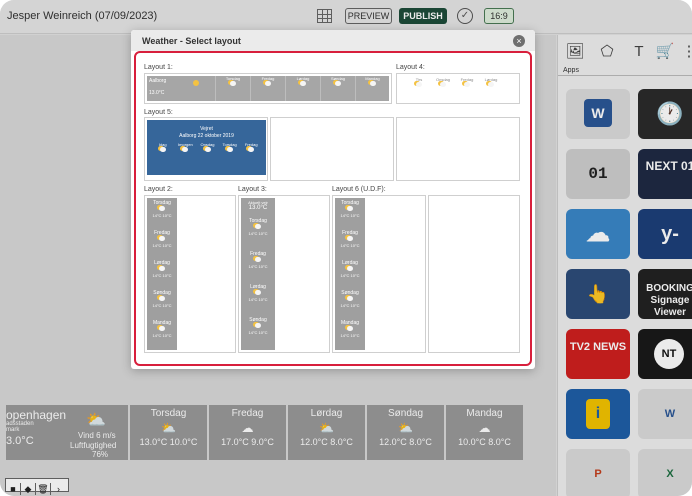 Image resolution: width=692 pixels, height=496 pixels. I want to click on dialog-header: Weather - Select layout ×, so click(333, 40).